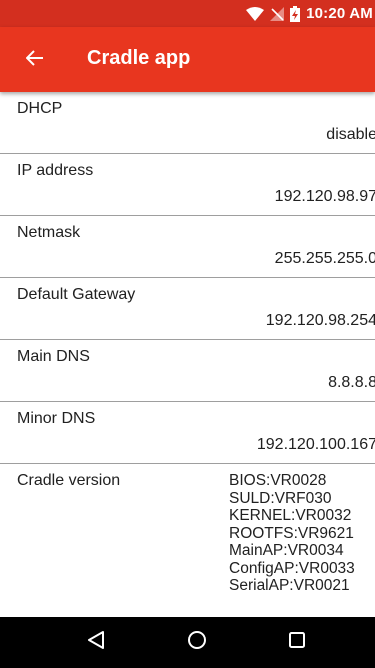  Describe the element at coordinates (187, 123) in the screenshot. I see `setting-row-dhcp: DHCP disable` at that location.